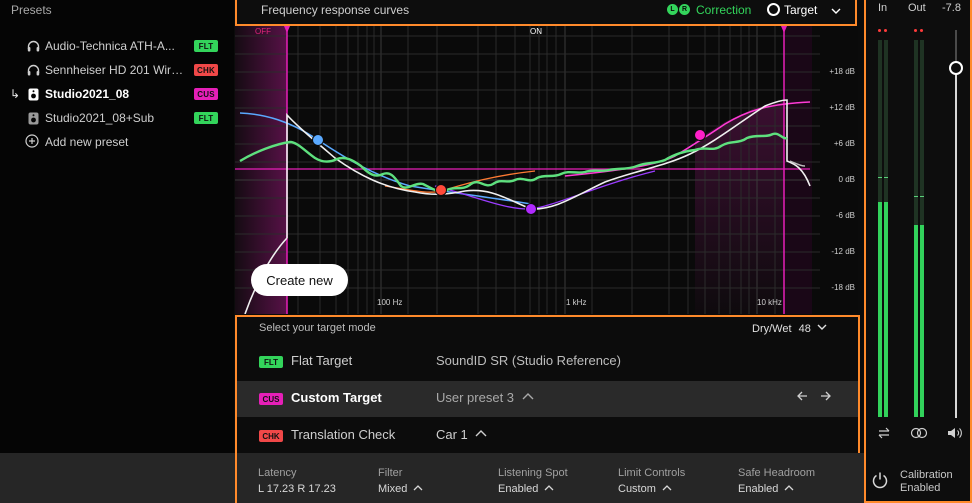 The height and width of the screenshot is (503, 972). Describe the element at coordinates (533, 481) in the screenshot. I see `listening-spot-status: Listening Spot Enabled` at that location.